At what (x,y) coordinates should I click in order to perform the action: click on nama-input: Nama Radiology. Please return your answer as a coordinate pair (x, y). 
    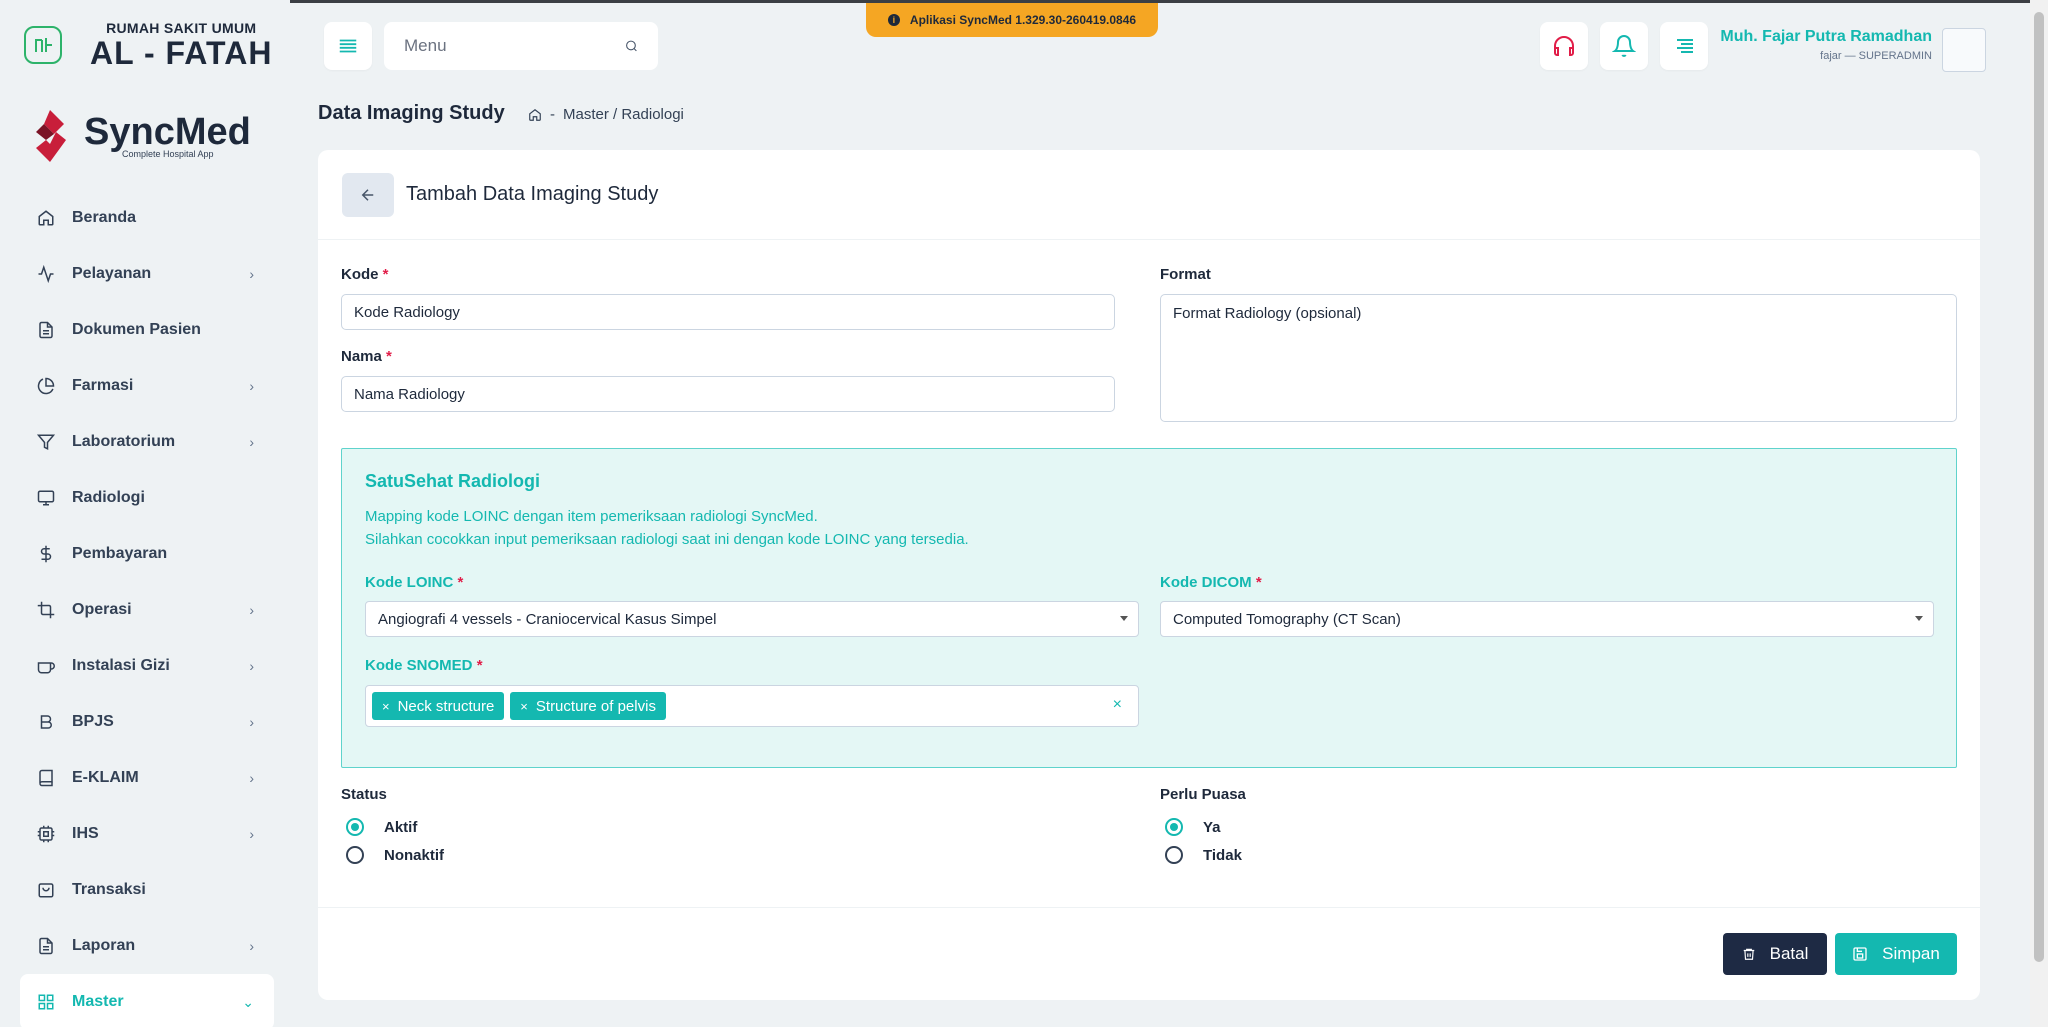
    Looking at the image, I should click on (728, 394).